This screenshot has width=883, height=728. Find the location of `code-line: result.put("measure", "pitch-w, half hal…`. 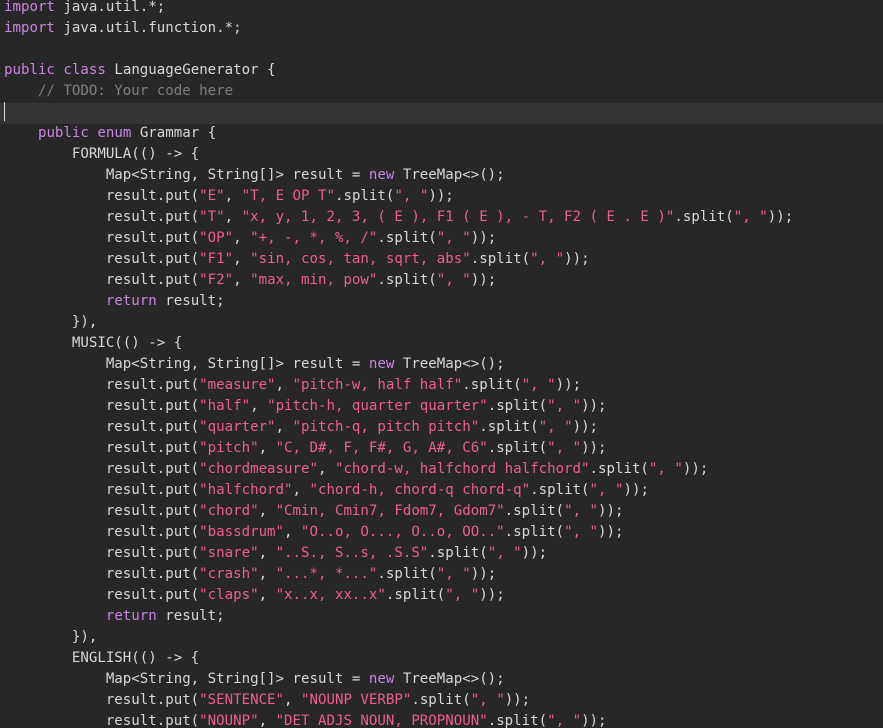

code-line: result.put("measure", "pitch-w, half hal… is located at coordinates (441, 386).